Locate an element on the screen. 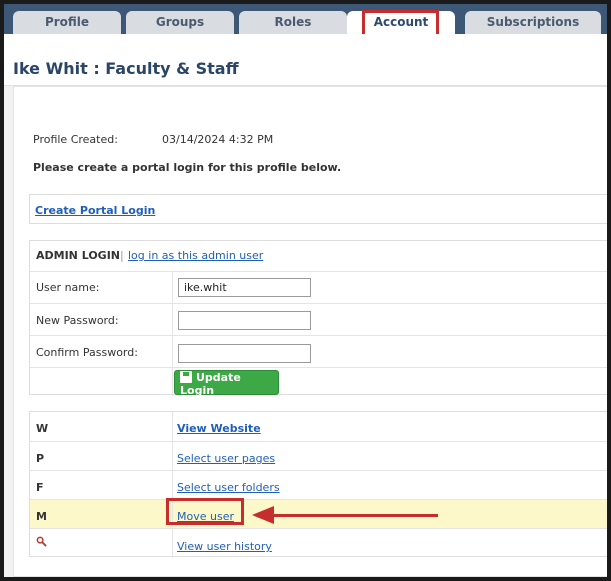 The height and width of the screenshot is (581, 611). tab-subscriptions: Subscriptions is located at coordinates (533, 22).